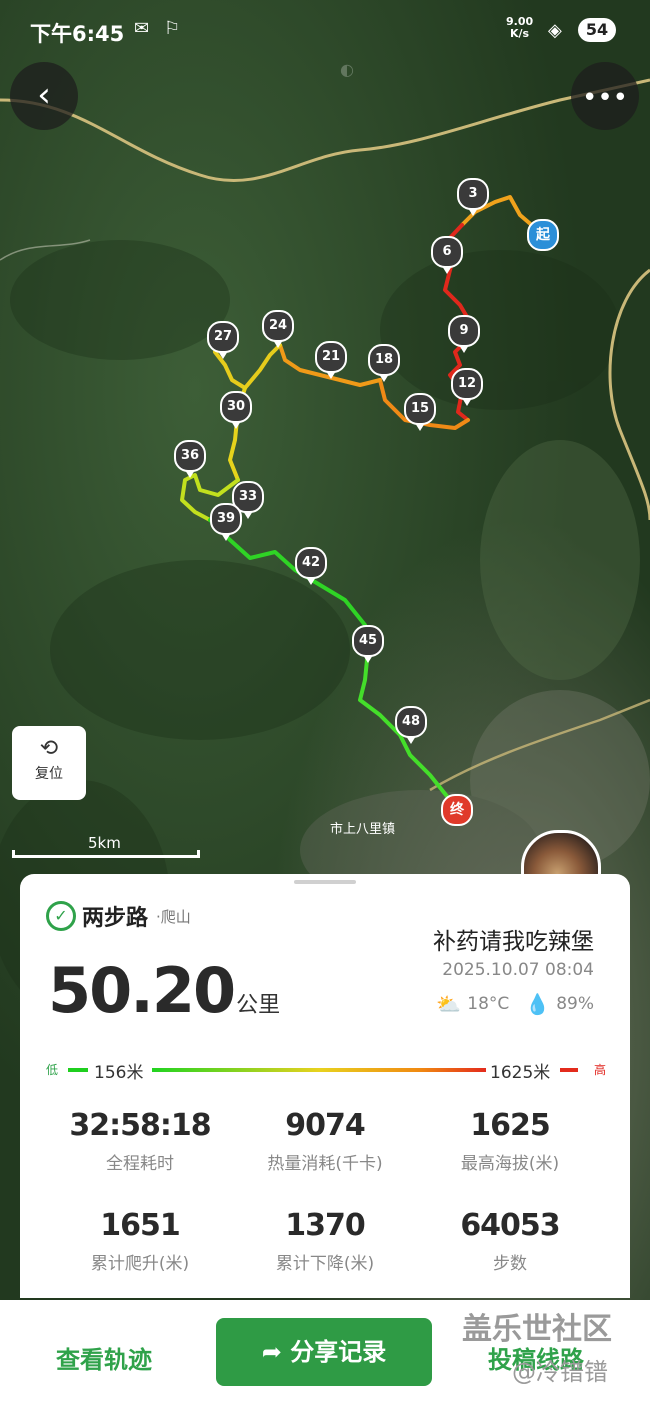 This screenshot has width=650, height=1408. Describe the element at coordinates (560, 1372) in the screenshot. I see `watermark-author: @冷镨镨` at that location.